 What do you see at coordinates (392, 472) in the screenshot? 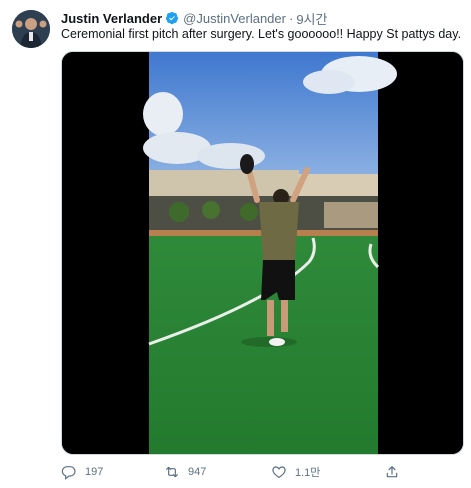
I see `share-icon` at bounding box center [392, 472].